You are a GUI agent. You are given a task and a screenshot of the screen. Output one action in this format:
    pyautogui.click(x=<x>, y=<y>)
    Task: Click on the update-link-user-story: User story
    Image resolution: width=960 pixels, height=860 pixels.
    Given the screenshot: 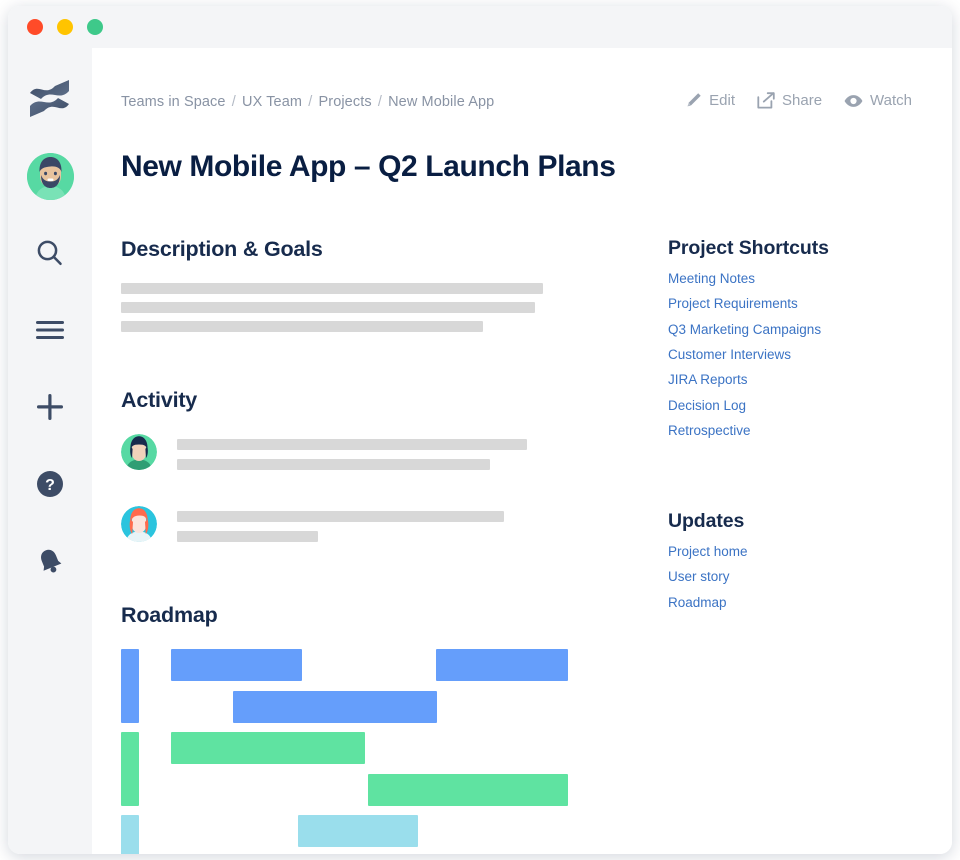 What is the action you would take?
    pyautogui.click(x=798, y=577)
    